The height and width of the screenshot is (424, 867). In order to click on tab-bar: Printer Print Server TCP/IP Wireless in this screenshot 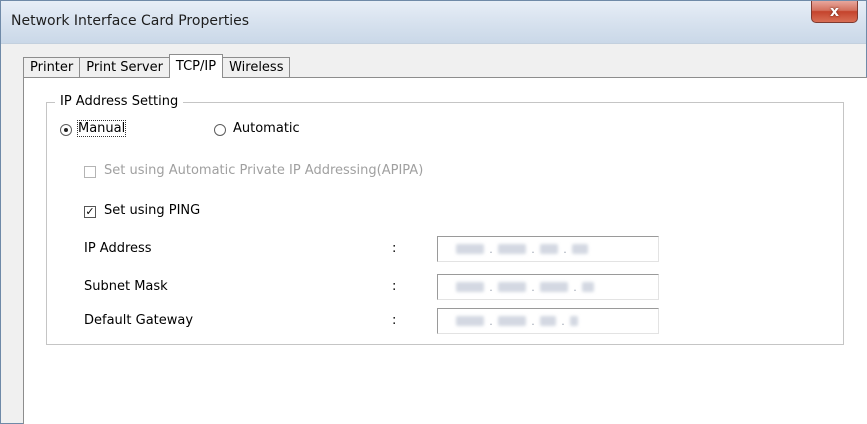, I will do `click(157, 66)`.